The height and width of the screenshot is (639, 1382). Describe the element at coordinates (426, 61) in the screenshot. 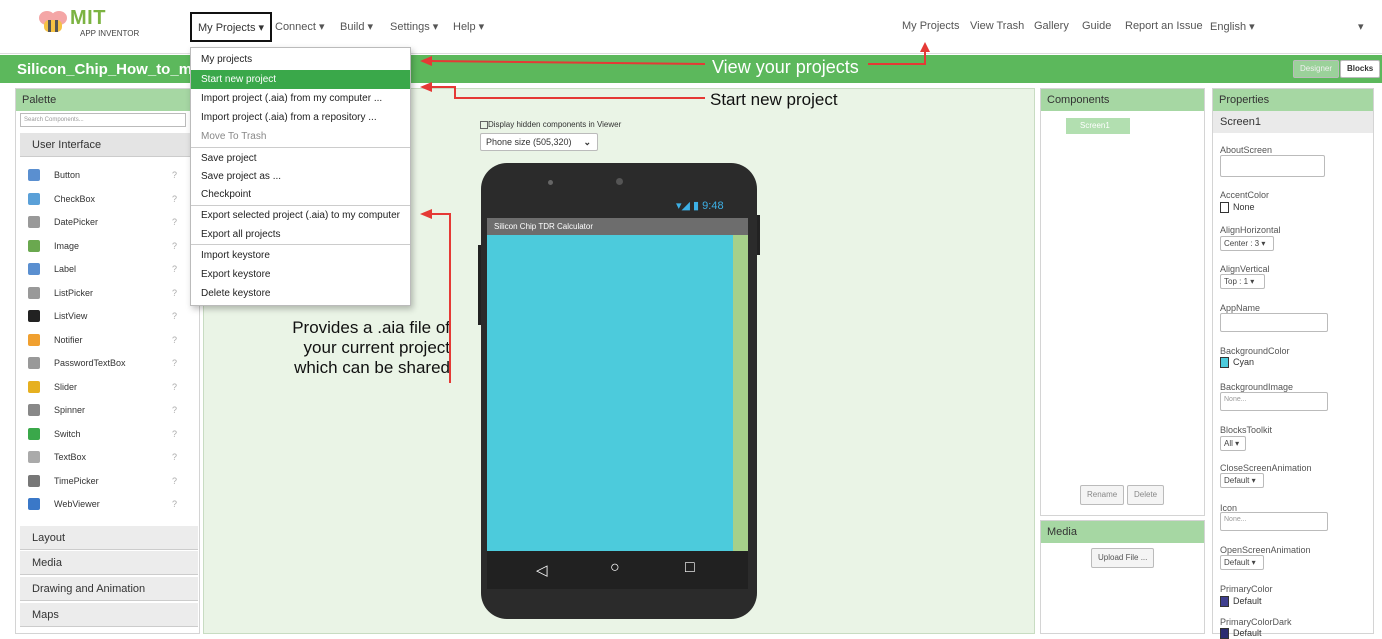

I see `arrowhead-view` at that location.